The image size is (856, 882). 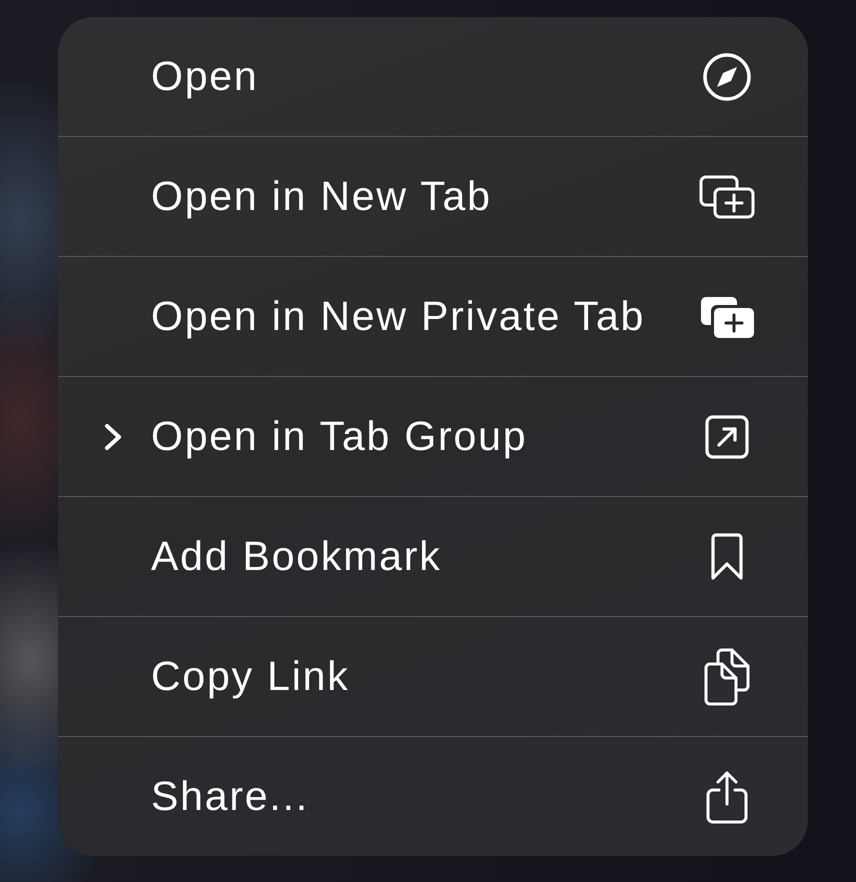 What do you see at coordinates (433, 677) in the screenshot?
I see `menu-item: Copy Link` at bounding box center [433, 677].